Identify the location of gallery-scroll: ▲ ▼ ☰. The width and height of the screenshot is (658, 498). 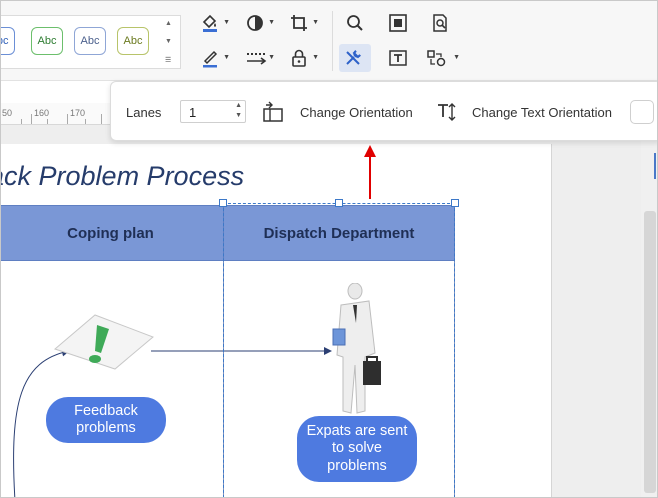
(170, 43).